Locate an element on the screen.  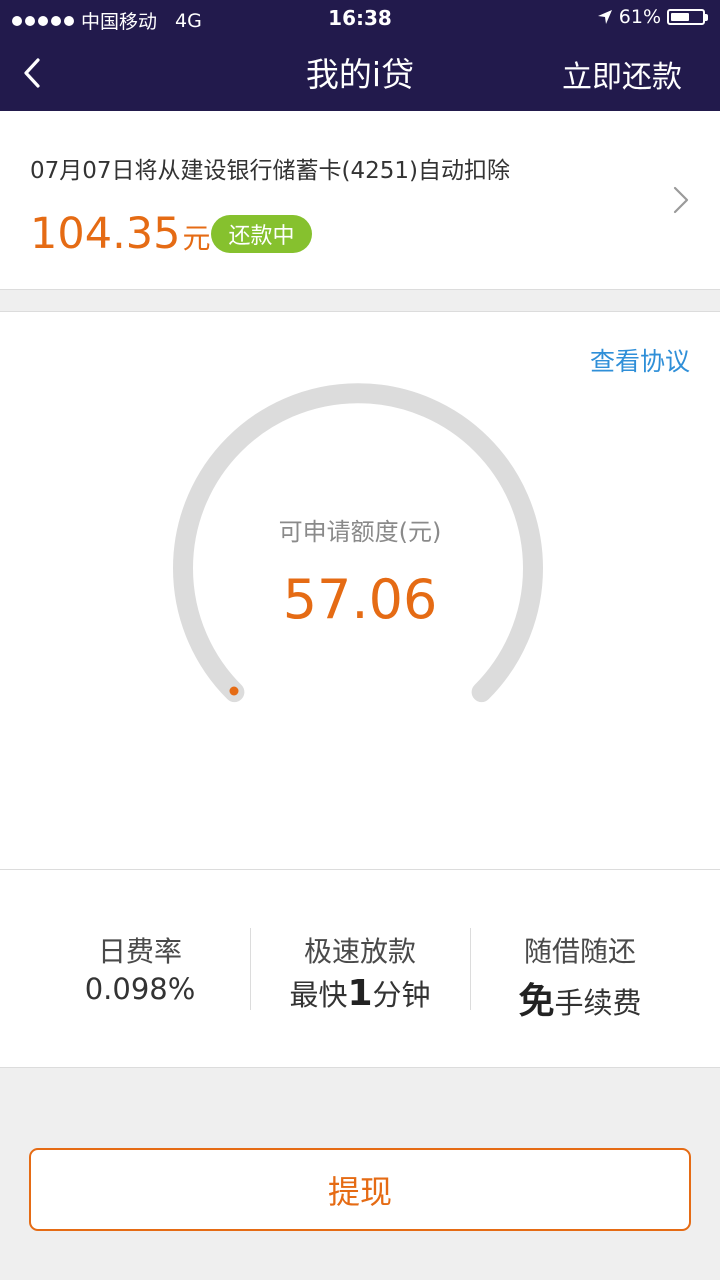
repayment-description: 07月07日将从建设银行储蓄卡(4251)自动扣除 is located at coordinates (270, 171).